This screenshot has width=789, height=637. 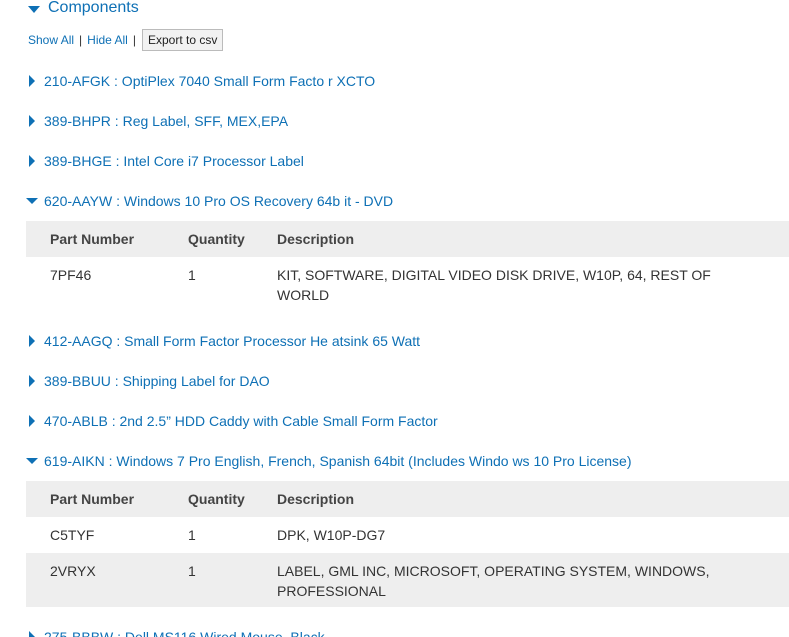 I want to click on table-row: C5TYF 1 DPK, W10P-DG7, so click(x=407, y=535).